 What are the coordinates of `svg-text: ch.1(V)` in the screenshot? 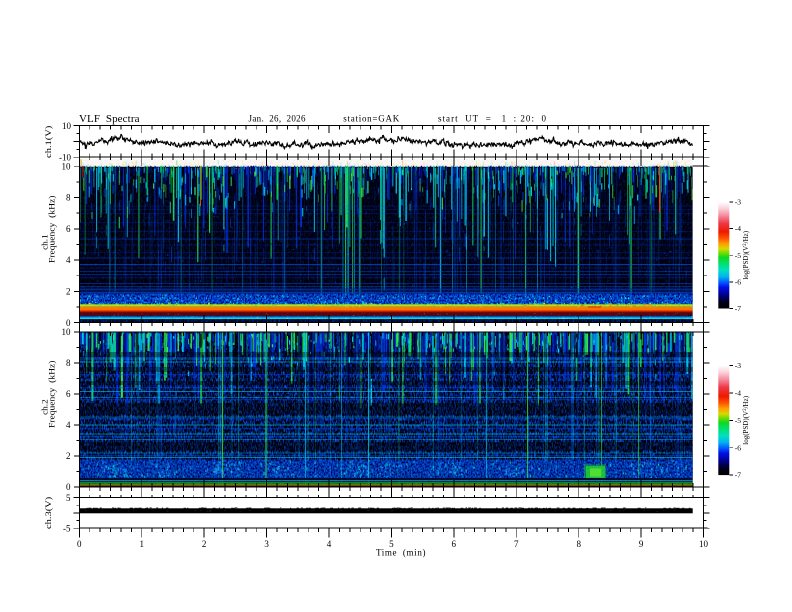 It's located at (48, 141).